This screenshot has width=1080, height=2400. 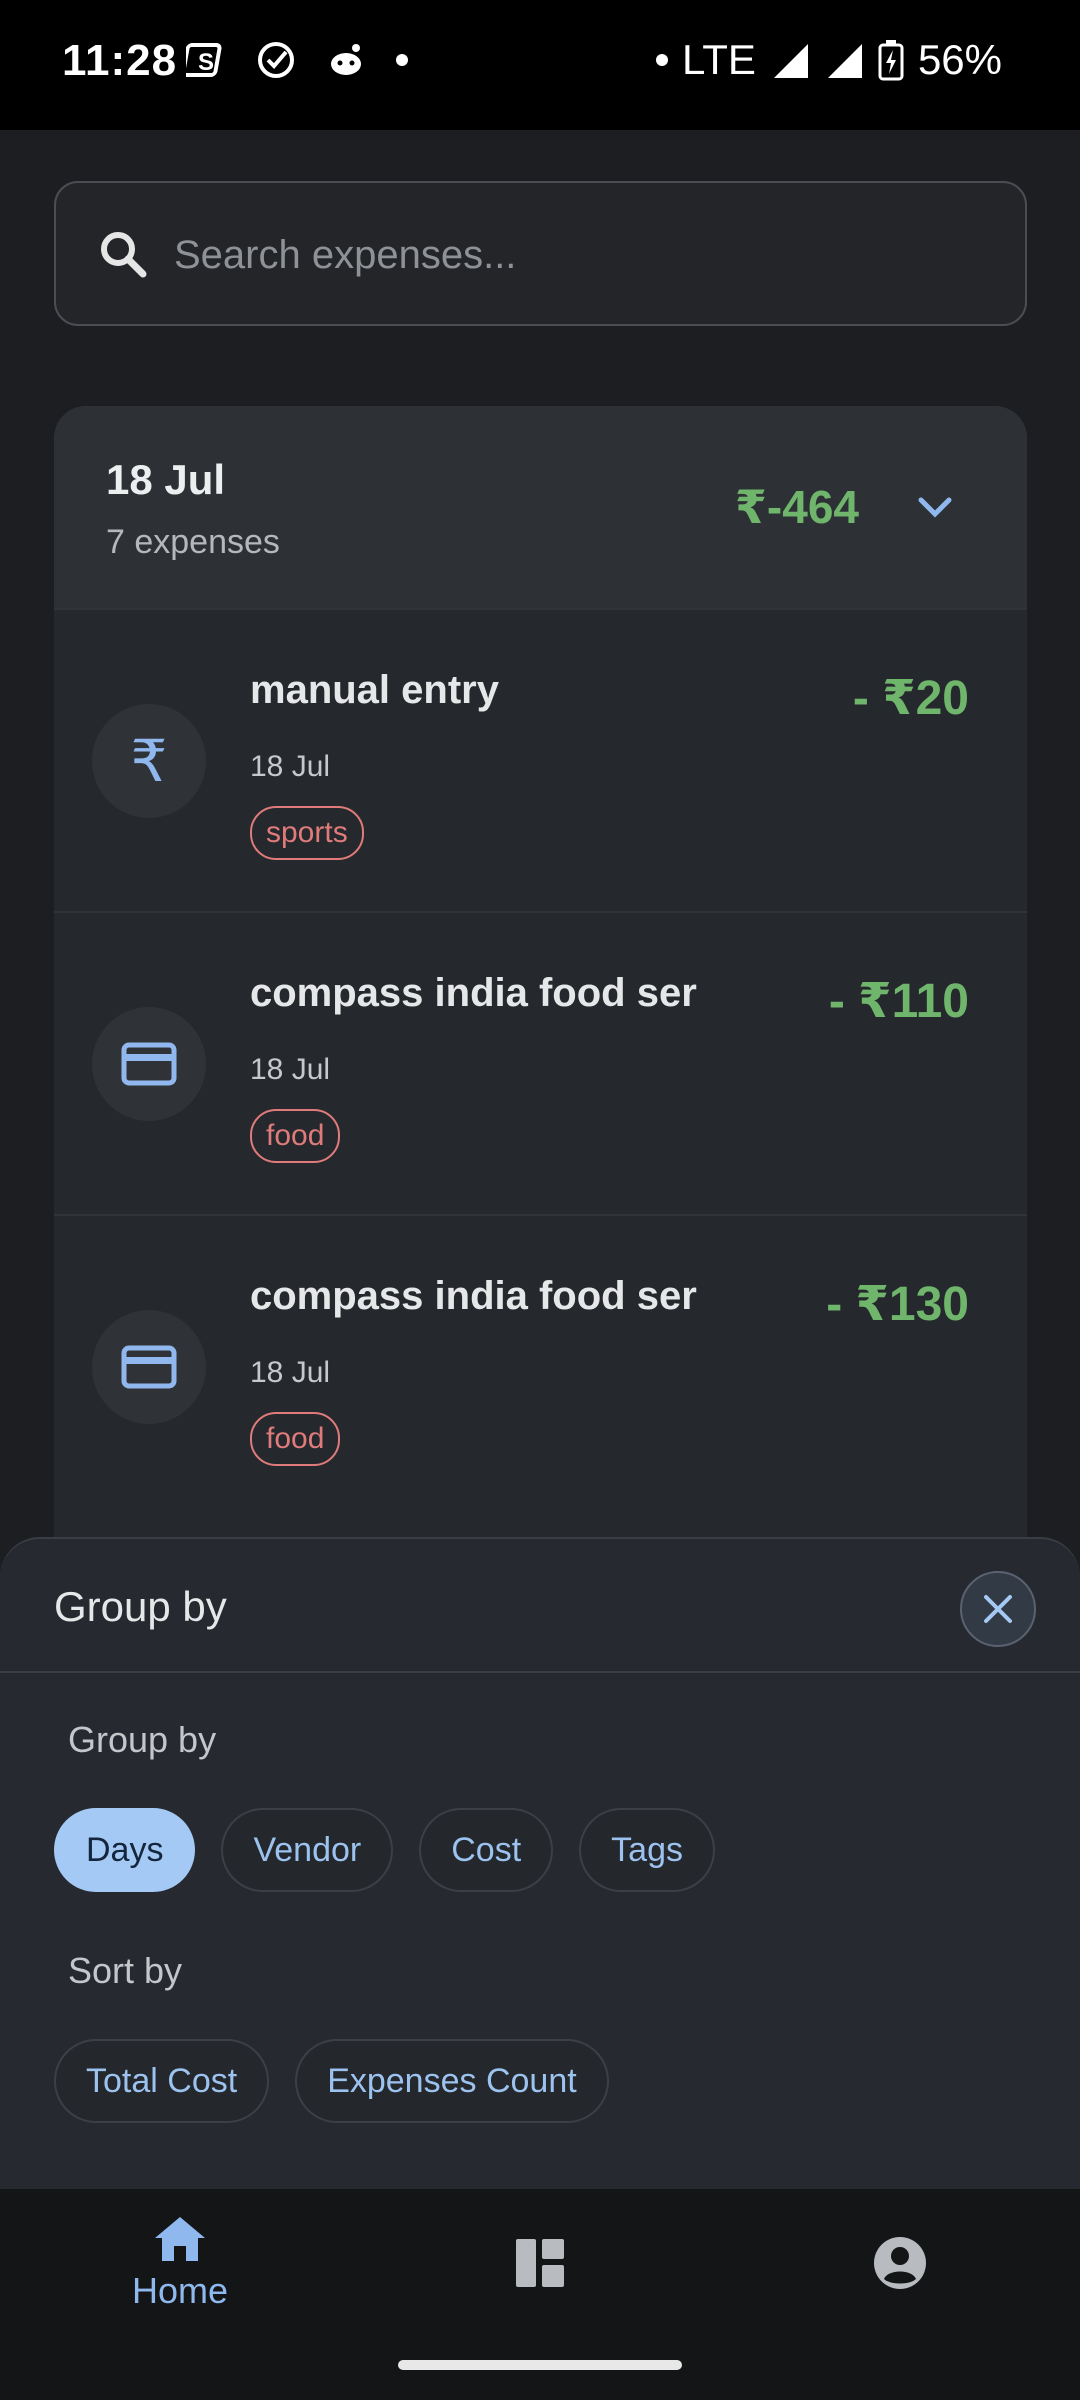 I want to click on status-dot, so click(x=662, y=60).